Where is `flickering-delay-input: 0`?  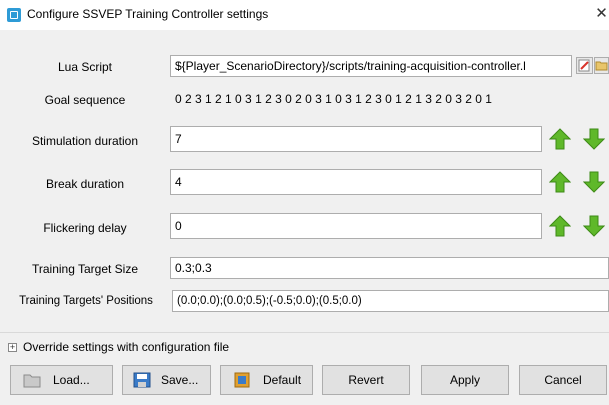
flickering-delay-input: 0 is located at coordinates (356, 226).